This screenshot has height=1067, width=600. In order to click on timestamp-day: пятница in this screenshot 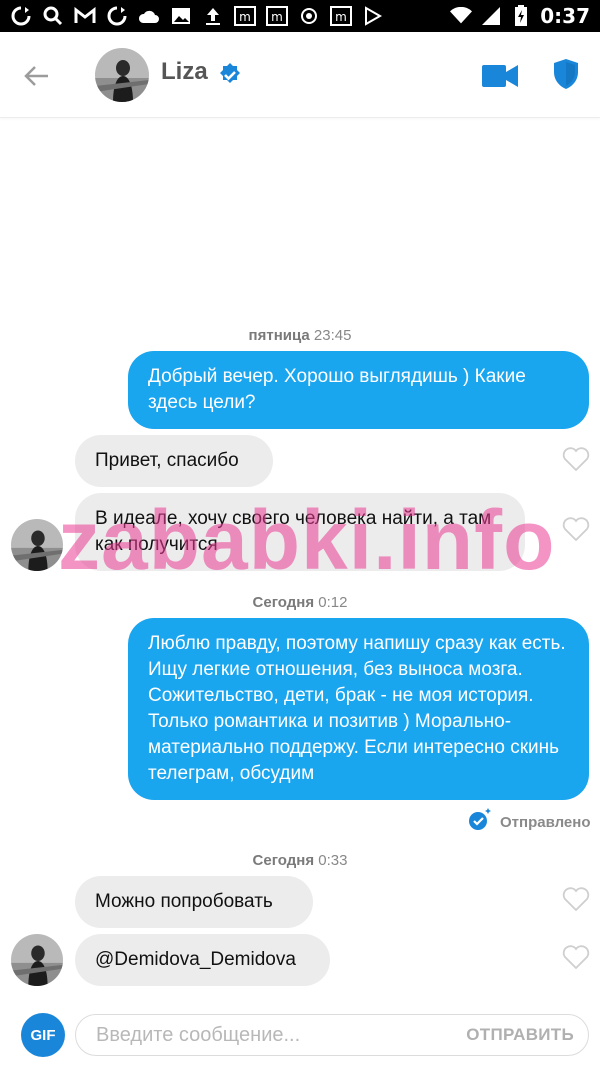, I will do `click(279, 335)`.